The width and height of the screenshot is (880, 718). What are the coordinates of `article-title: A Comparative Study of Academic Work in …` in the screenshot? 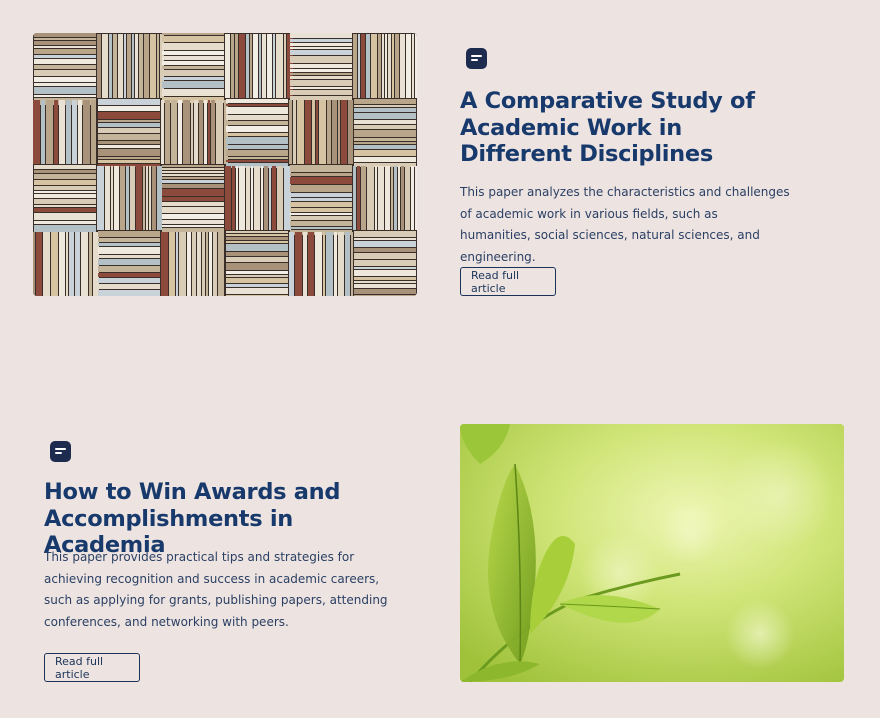 It's located at (607, 127).